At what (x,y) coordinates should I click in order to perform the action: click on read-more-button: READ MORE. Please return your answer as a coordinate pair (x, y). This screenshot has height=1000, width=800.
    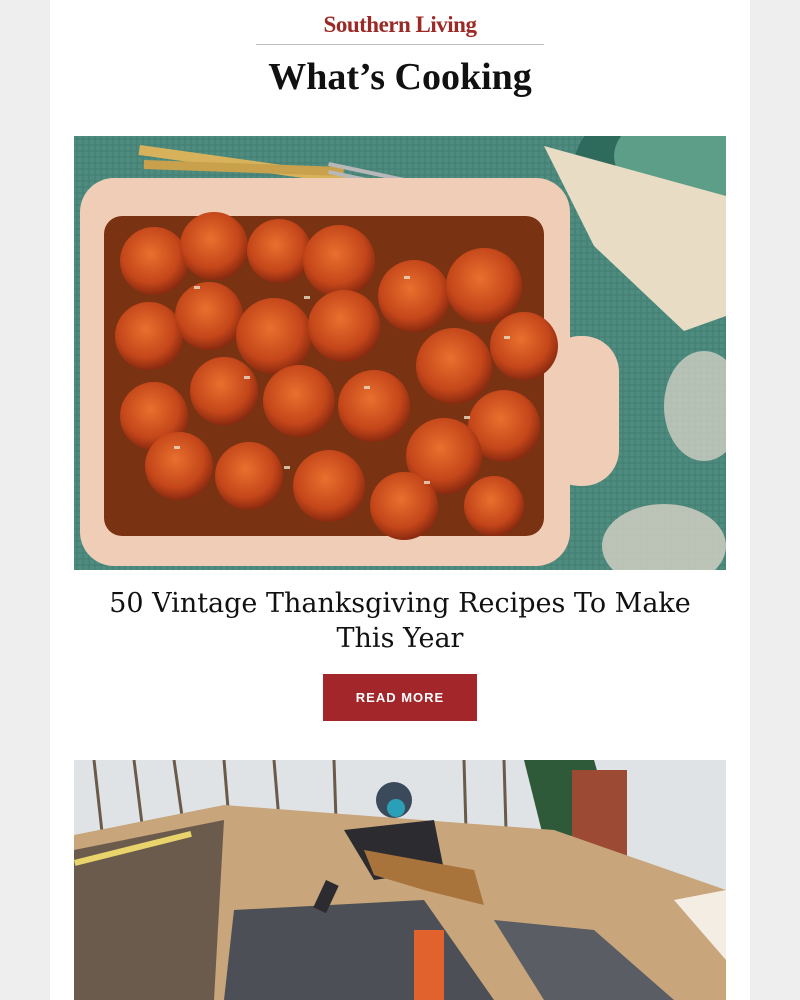
    Looking at the image, I should click on (400, 697).